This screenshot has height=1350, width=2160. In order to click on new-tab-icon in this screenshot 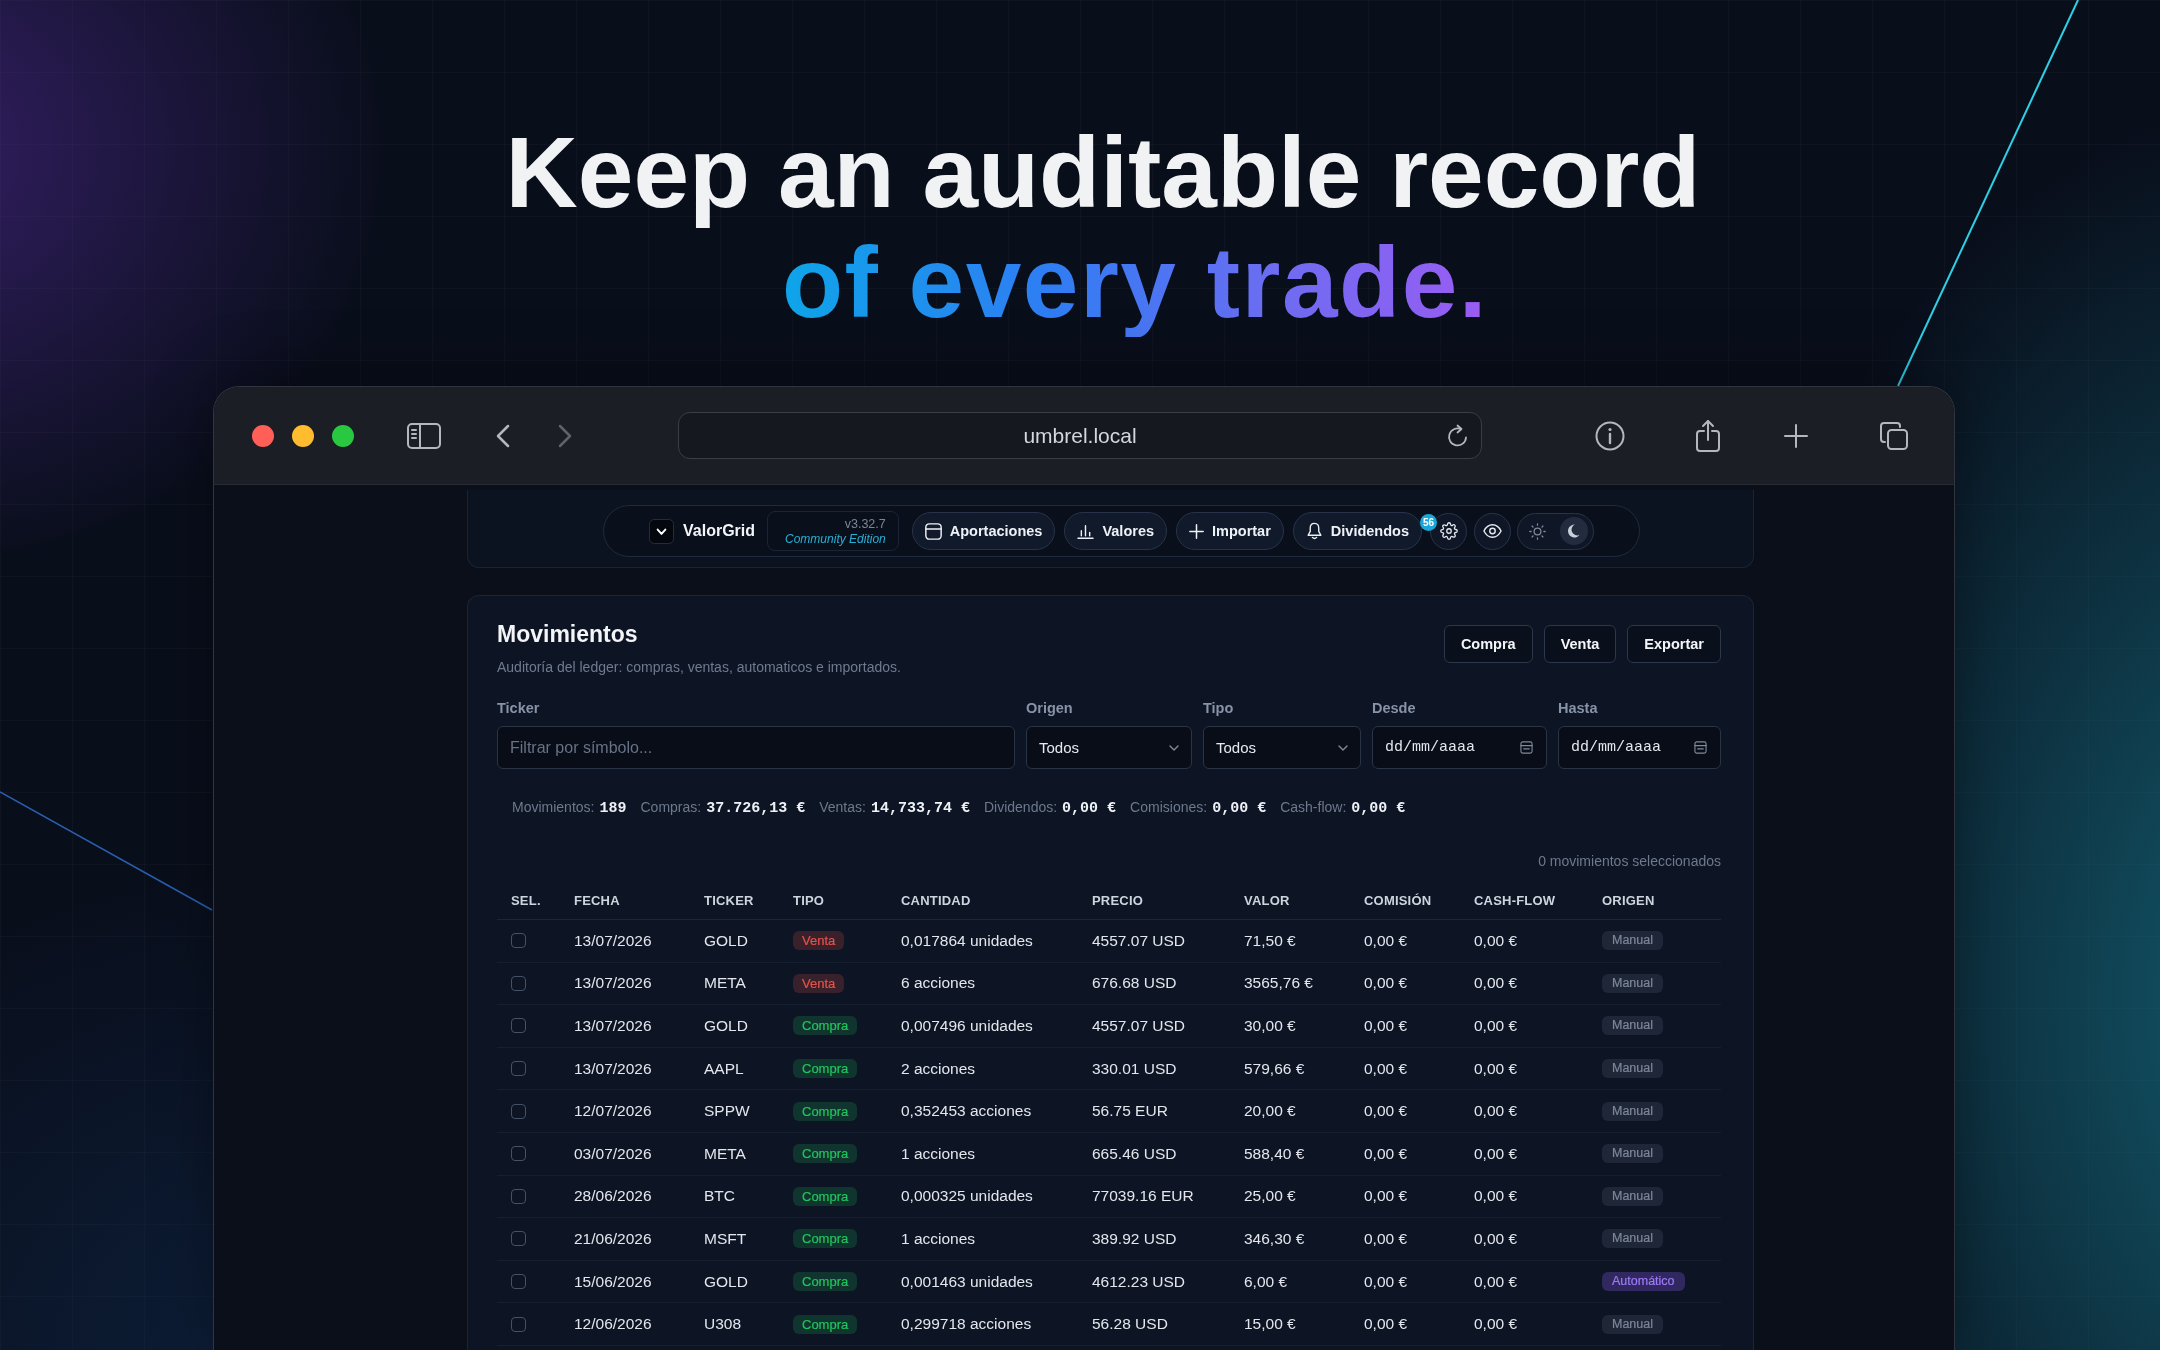, I will do `click(1796, 435)`.